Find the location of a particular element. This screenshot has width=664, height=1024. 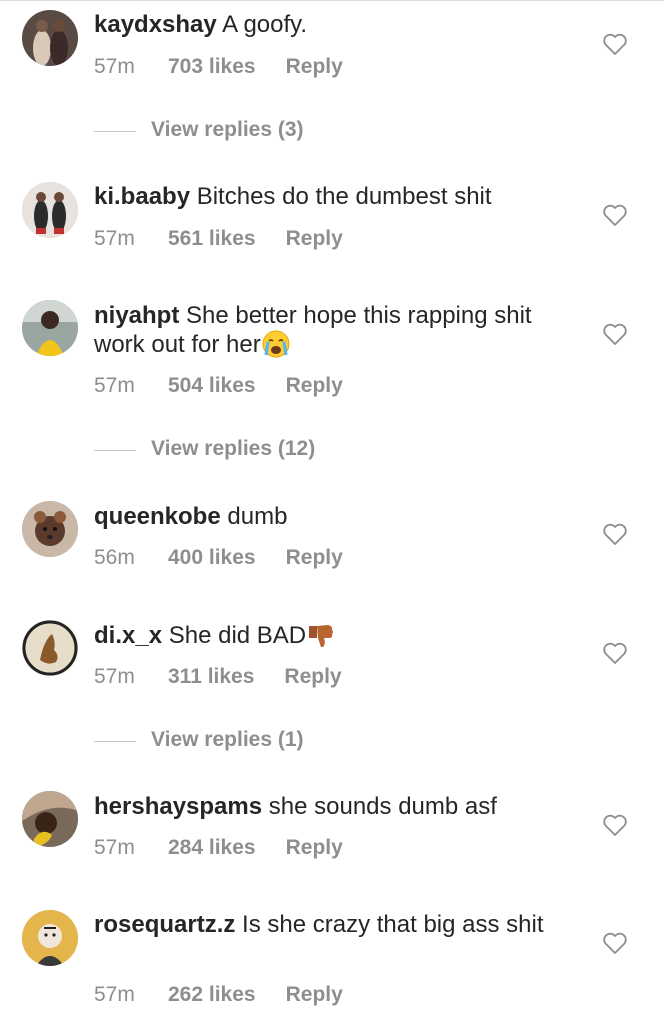

view-replies-label: View replies (1) is located at coordinates (227, 740).